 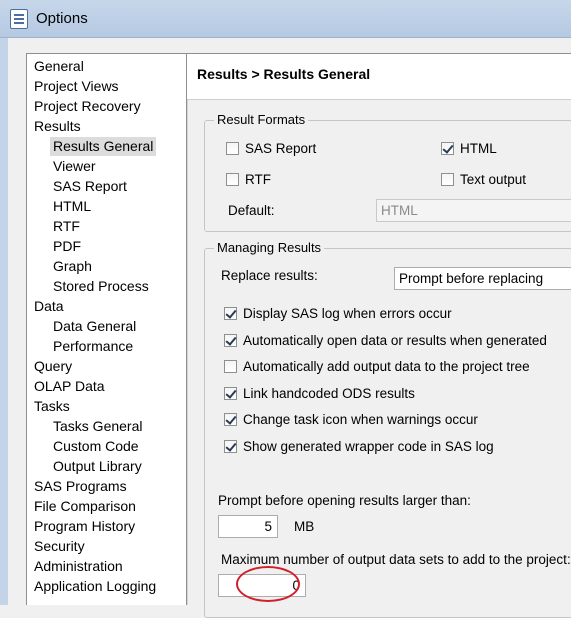 I want to click on annotation-circle, so click(x=268, y=584).